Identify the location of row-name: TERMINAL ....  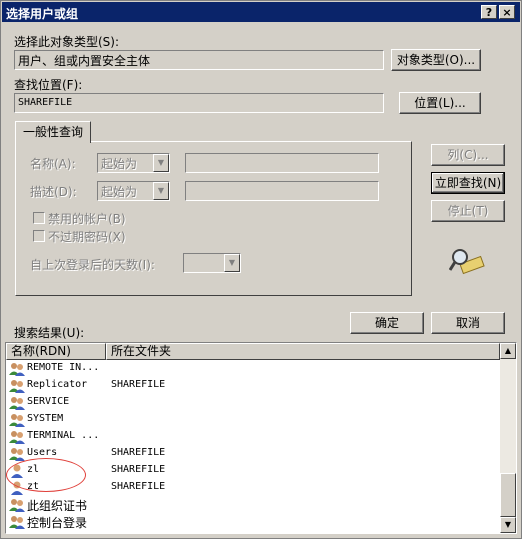
(63, 435).